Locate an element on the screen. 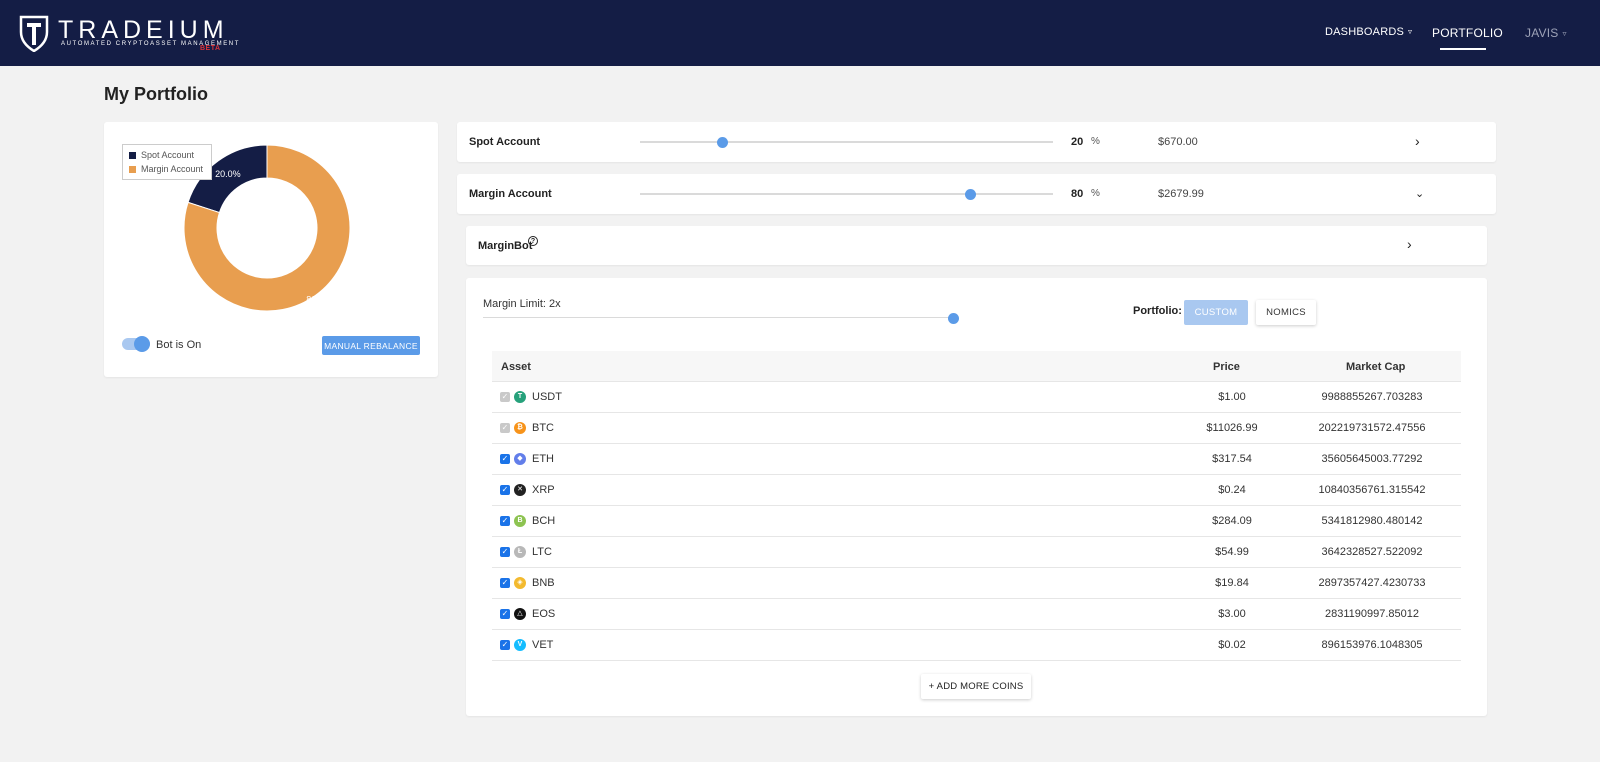  nav-portfolio-label: PORTFOLIO is located at coordinates (1467, 33).